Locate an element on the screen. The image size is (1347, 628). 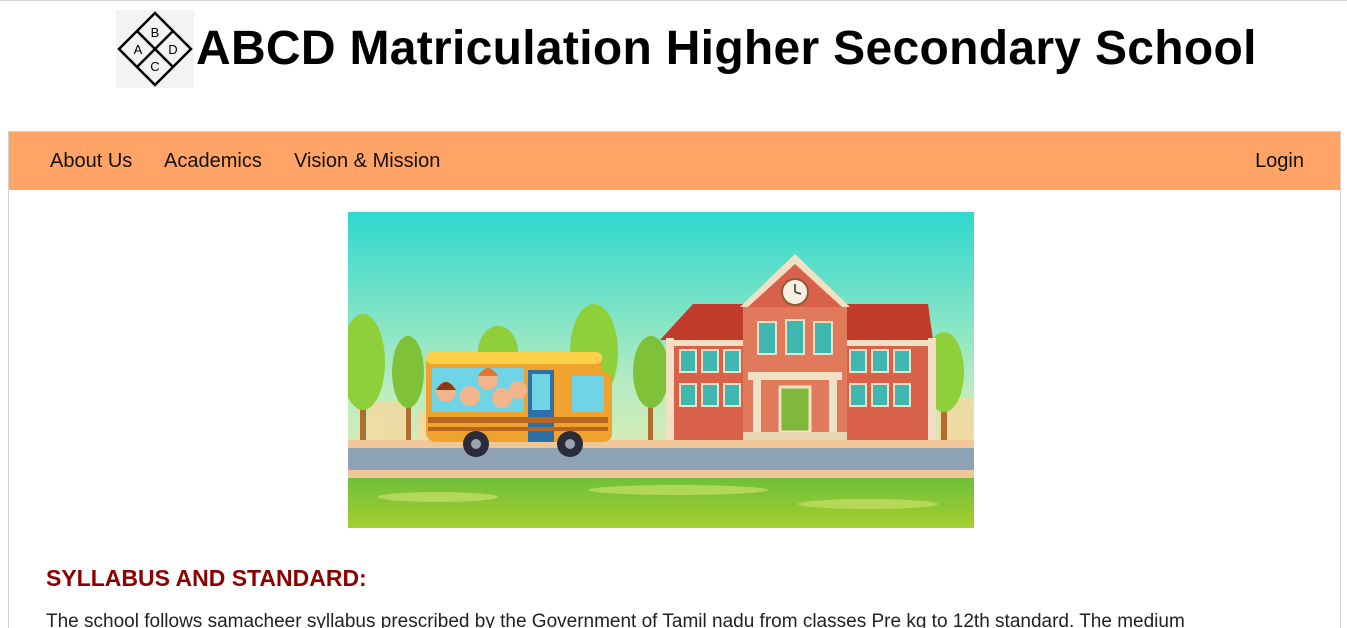
logo-letter-b: B is located at coordinates (155, 32).